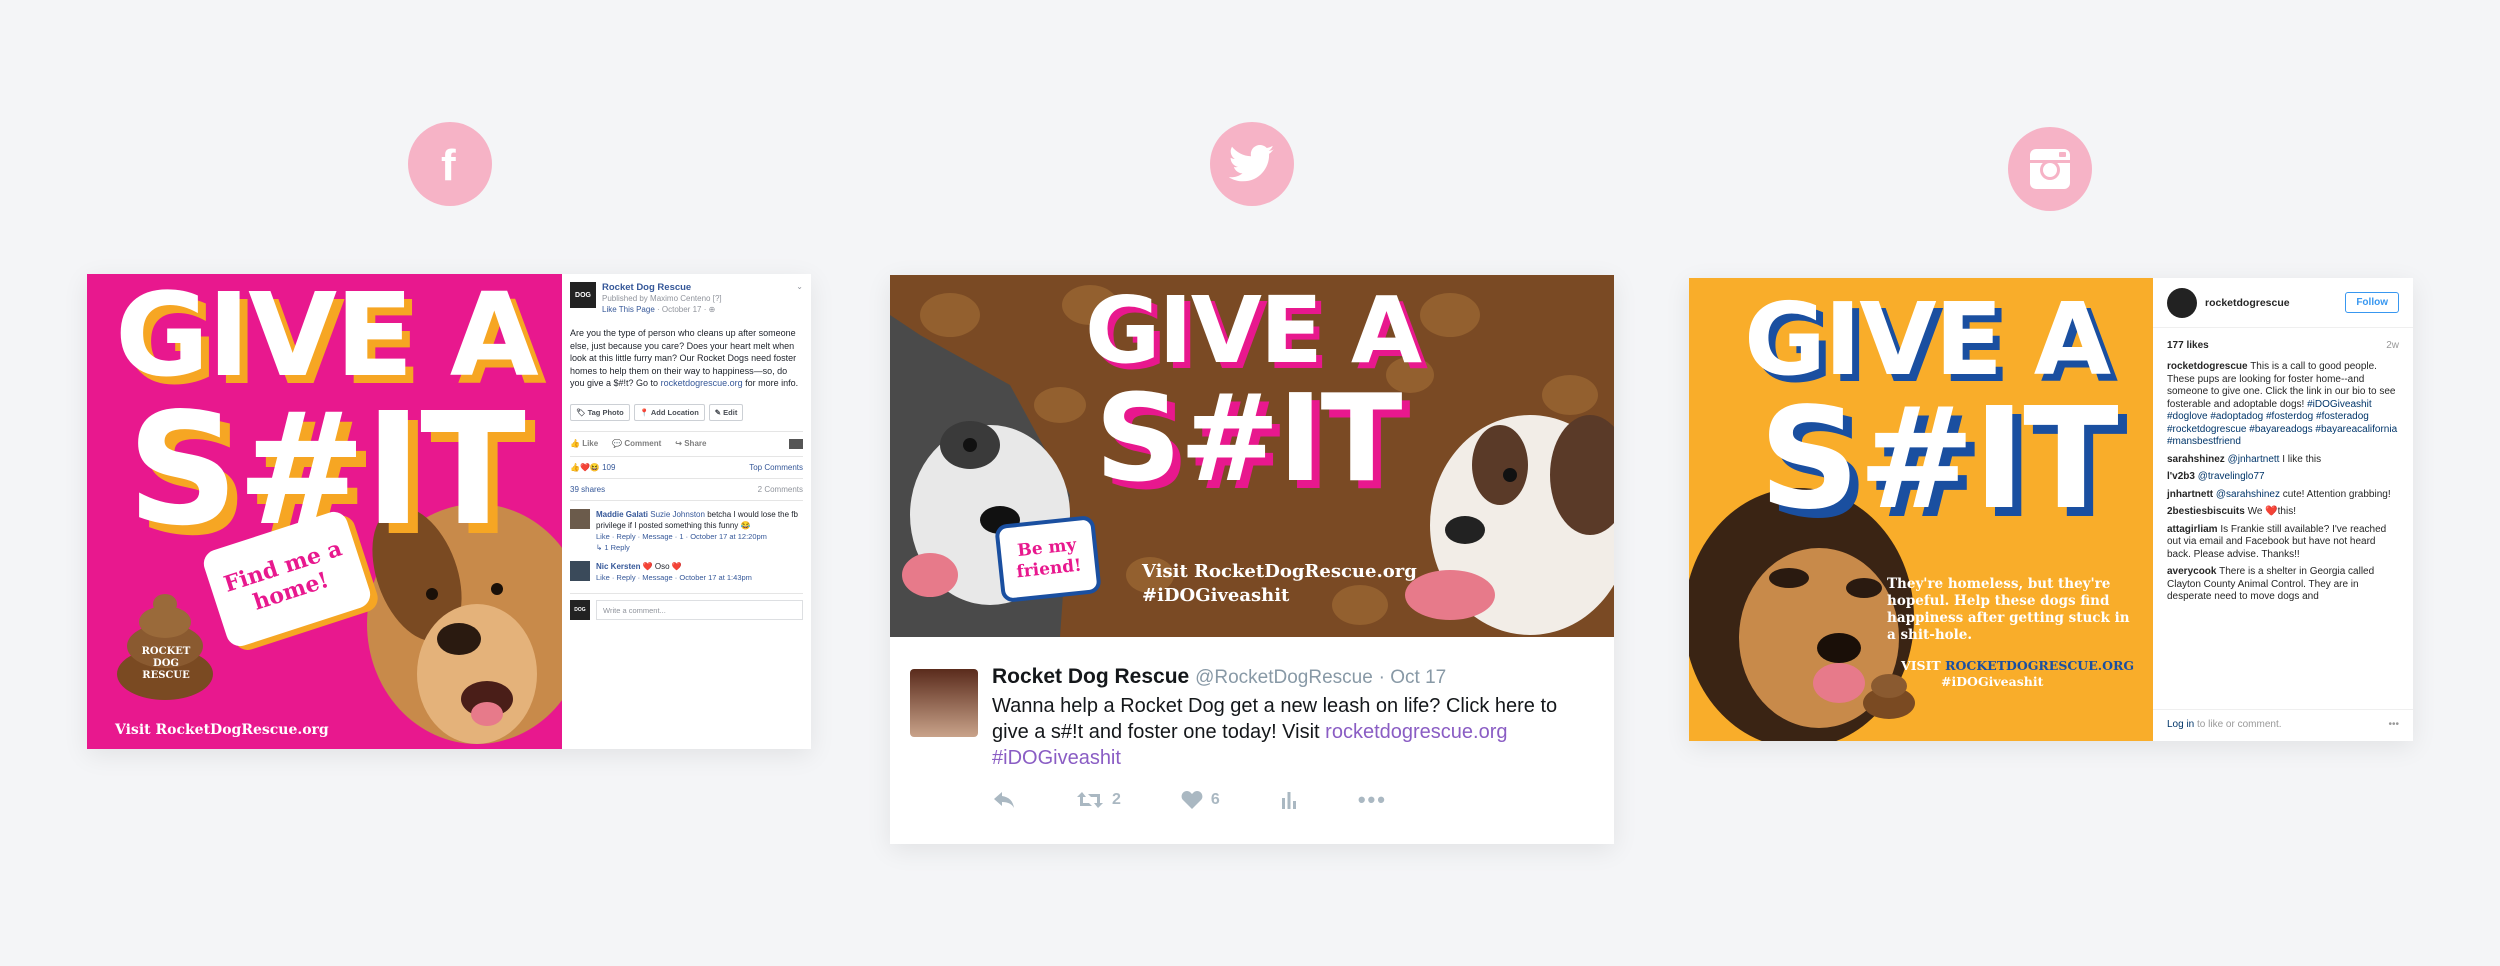 The height and width of the screenshot is (966, 2500). What do you see at coordinates (702, 383) in the screenshot?
I see `post-link: rocketdogrescue.org` at bounding box center [702, 383].